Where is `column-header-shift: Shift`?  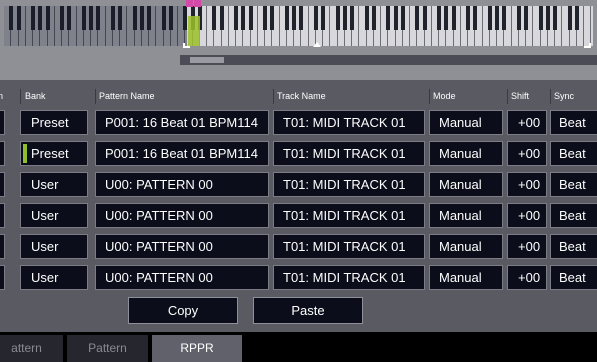
column-header-shift: Shift is located at coordinates (520, 96).